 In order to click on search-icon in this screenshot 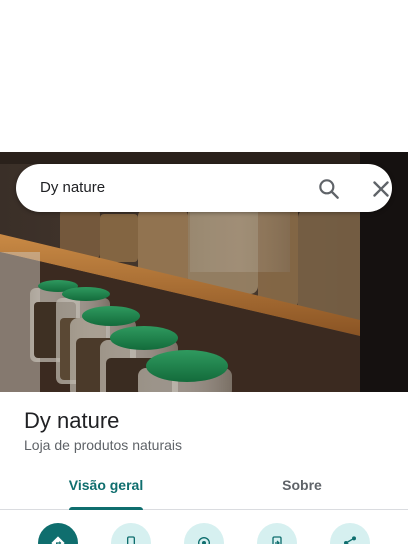, I will do `click(329, 189)`.